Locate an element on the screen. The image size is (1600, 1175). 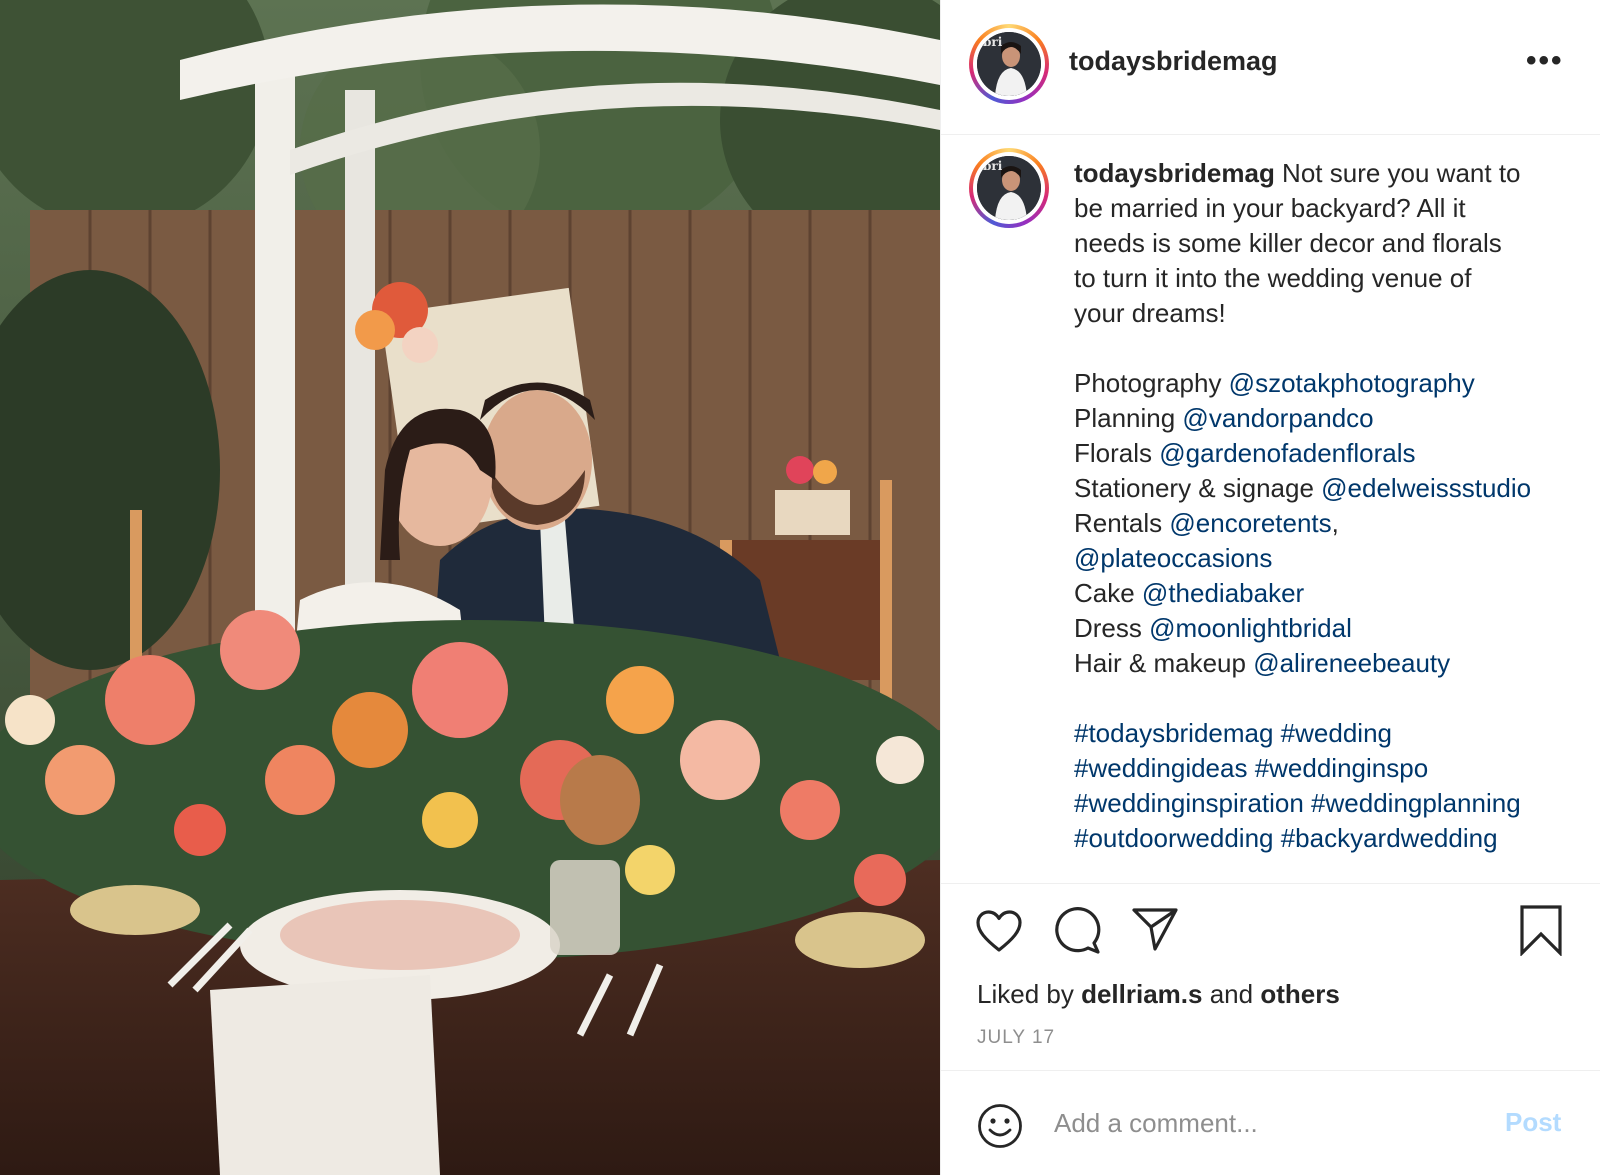
caption-intro: Not sure you want to is located at coordinates (1397, 173).